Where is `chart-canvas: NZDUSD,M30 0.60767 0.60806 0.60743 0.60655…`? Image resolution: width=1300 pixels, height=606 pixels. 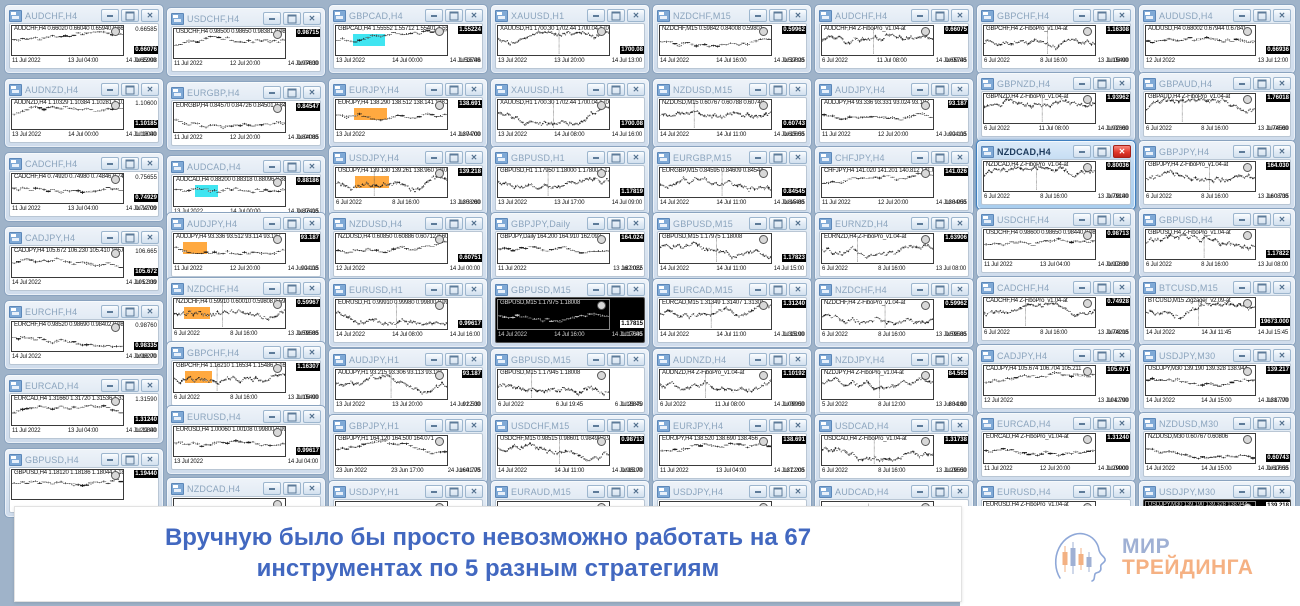 chart-canvas: NZDUSD,M30 0.60767 0.60806 0.60743 0.60655… is located at coordinates (1217, 454).